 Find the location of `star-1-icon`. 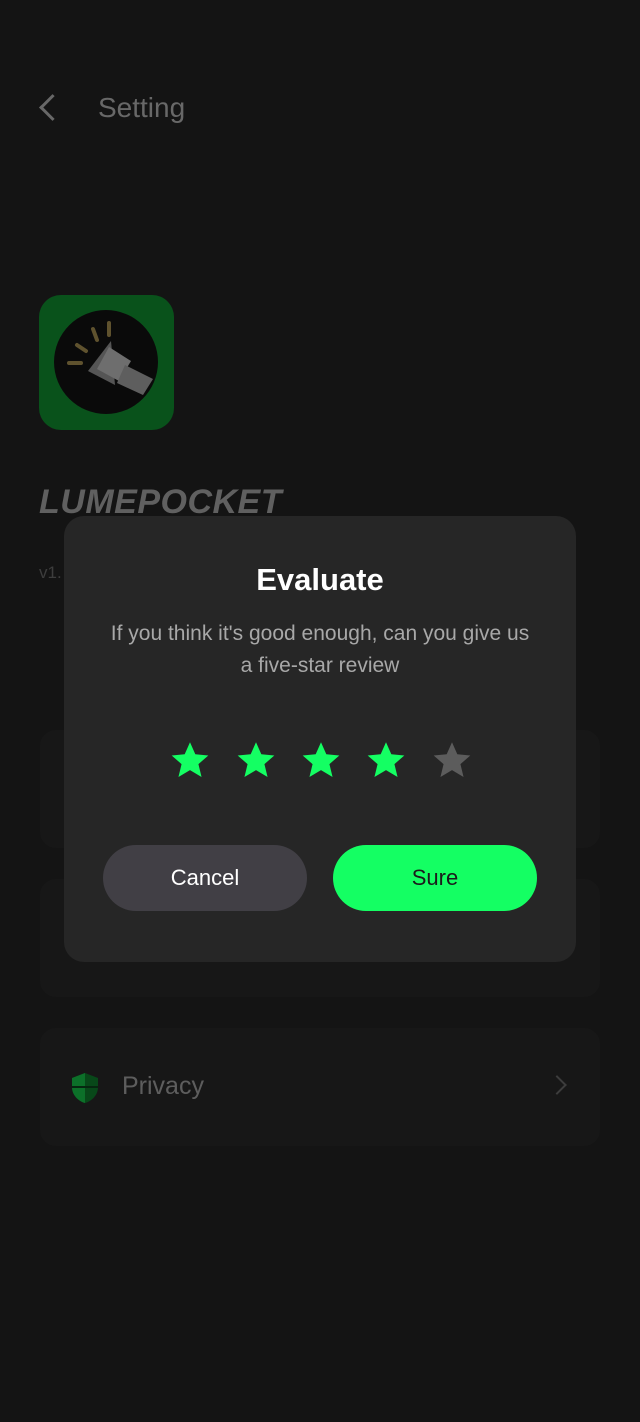

star-1-icon is located at coordinates (190, 761).